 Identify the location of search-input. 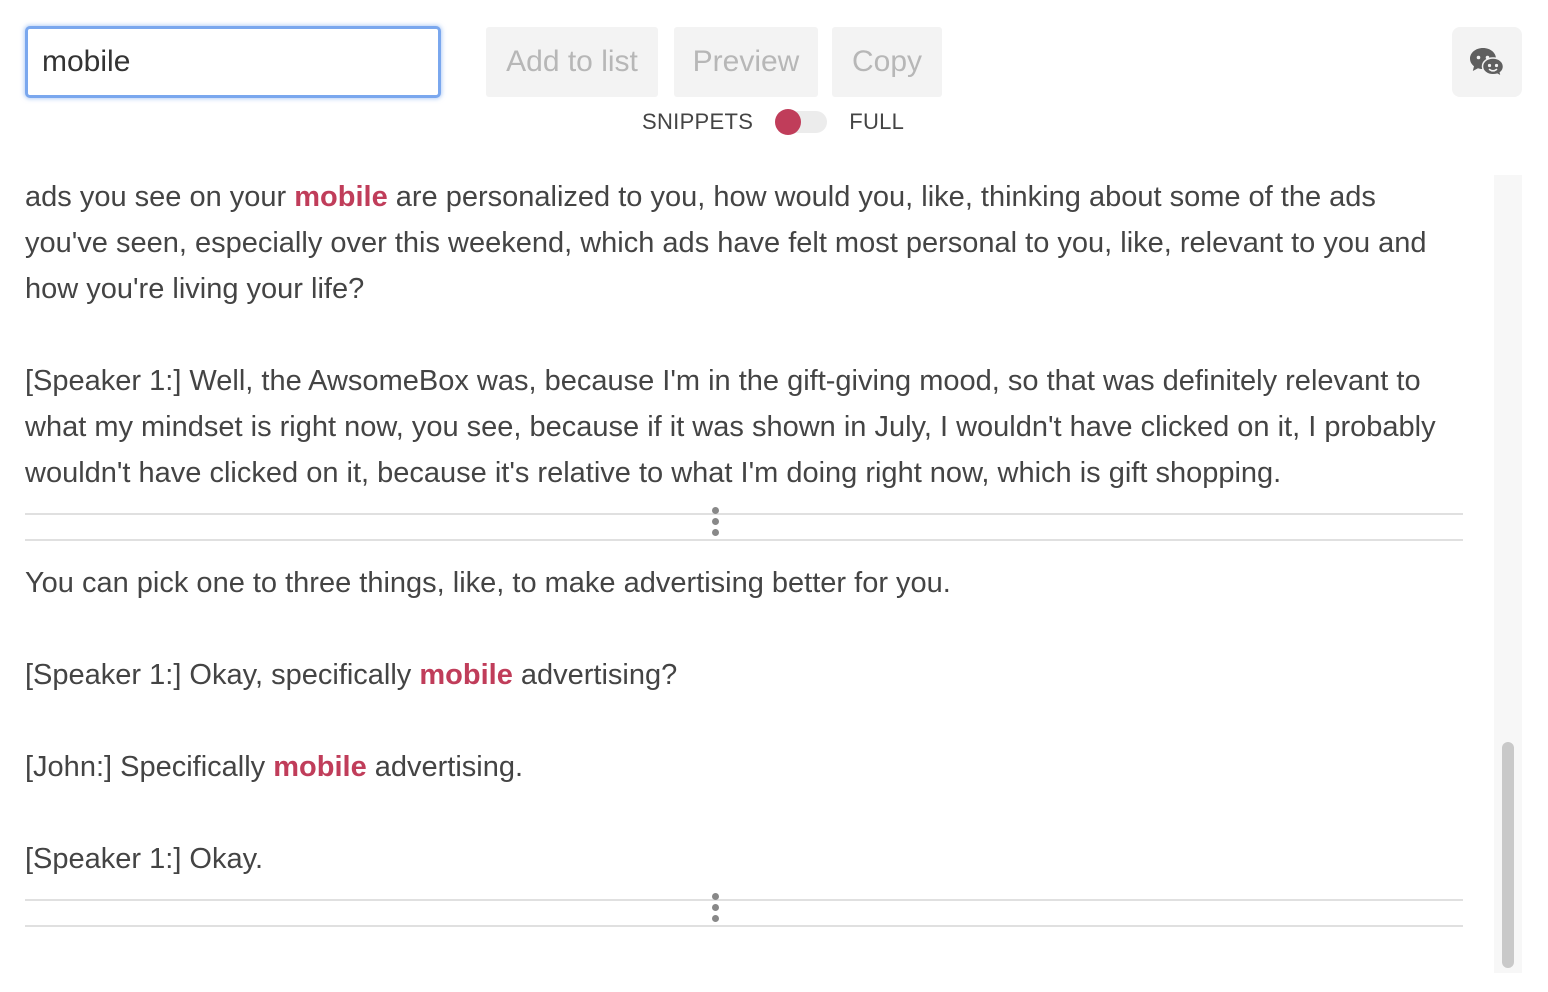
(233, 62).